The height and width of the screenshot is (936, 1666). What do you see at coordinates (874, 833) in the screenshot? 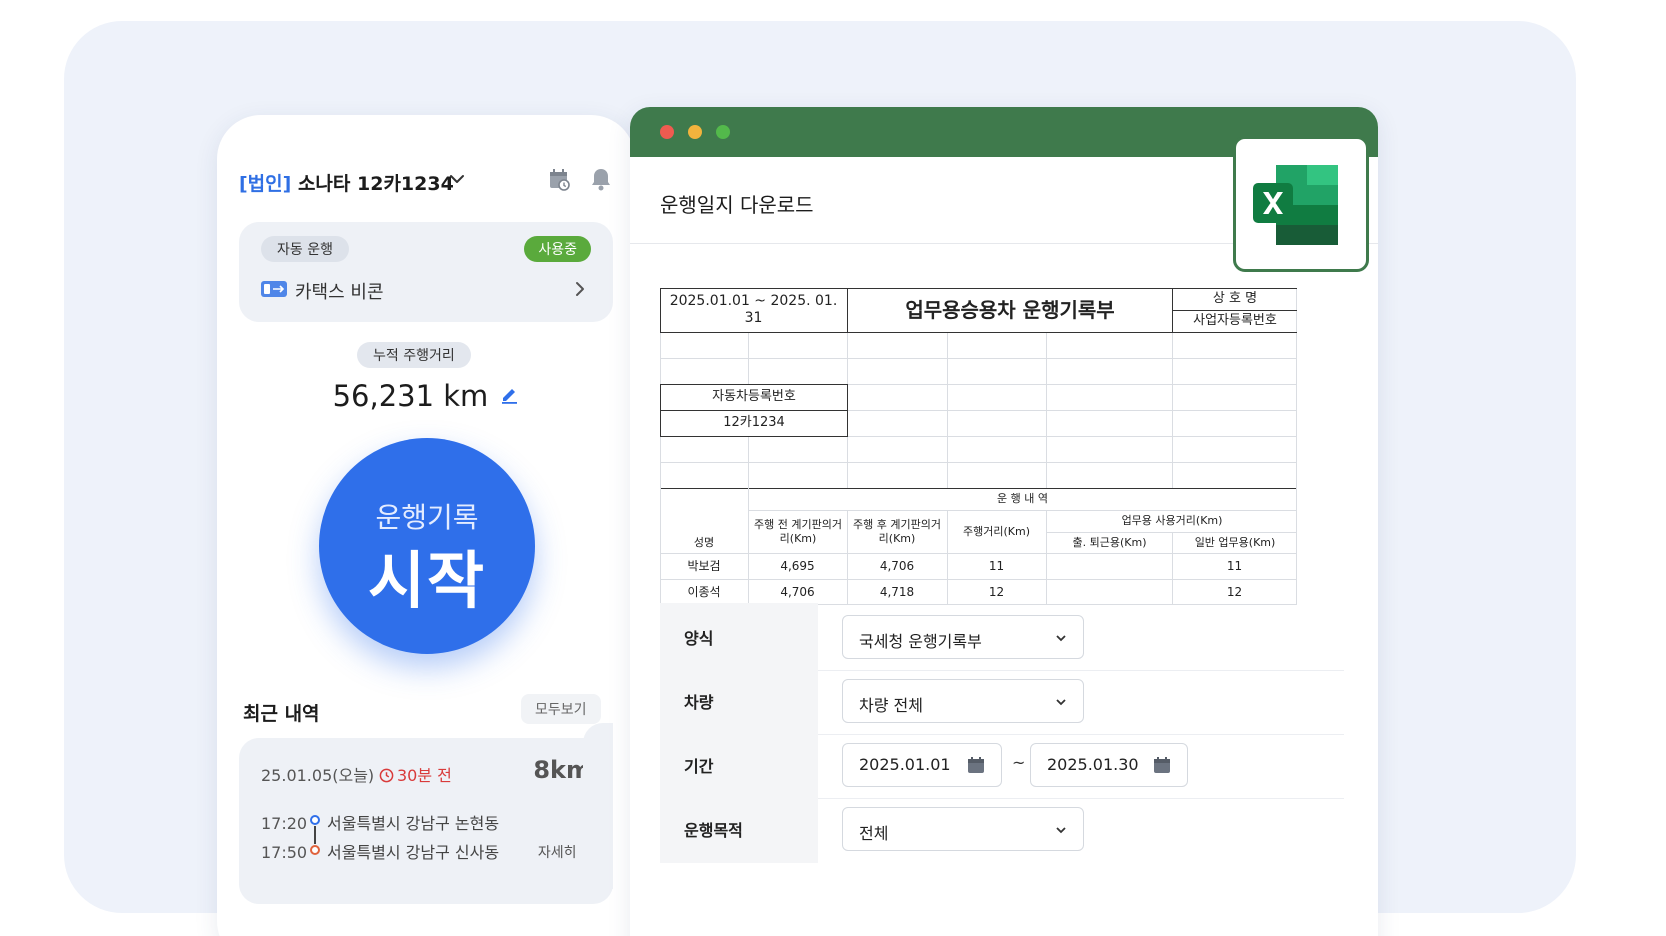
I see `purpose-value: 전체` at bounding box center [874, 833].